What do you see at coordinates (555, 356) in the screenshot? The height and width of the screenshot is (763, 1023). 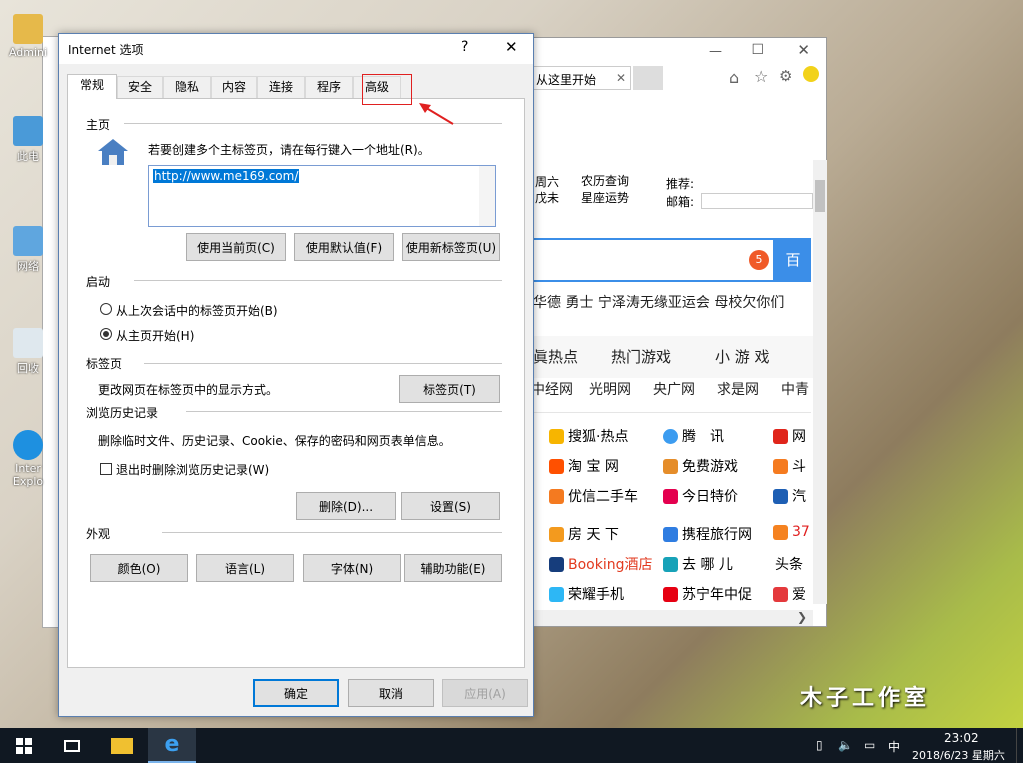 I see `tab-hot: 眞热点` at bounding box center [555, 356].